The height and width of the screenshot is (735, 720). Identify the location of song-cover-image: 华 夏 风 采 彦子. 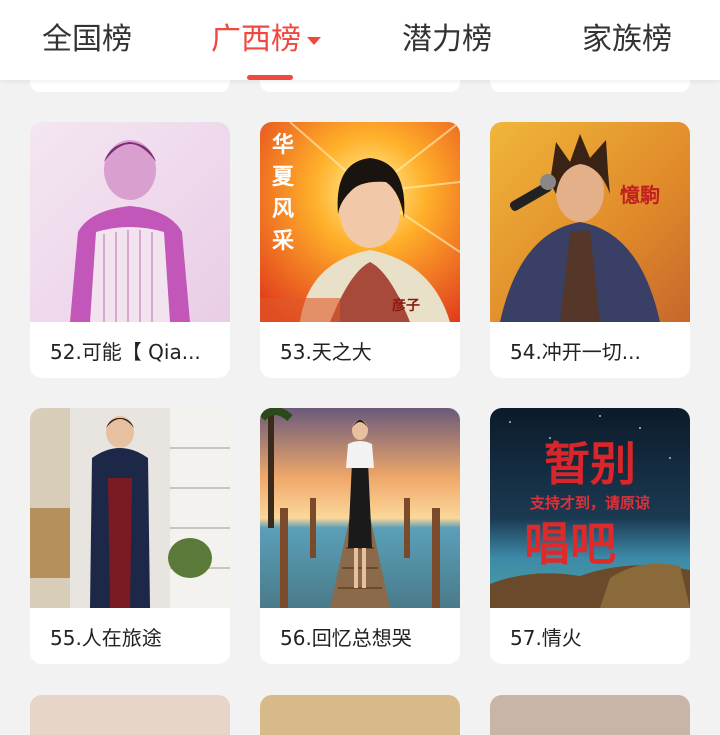
(360, 222).